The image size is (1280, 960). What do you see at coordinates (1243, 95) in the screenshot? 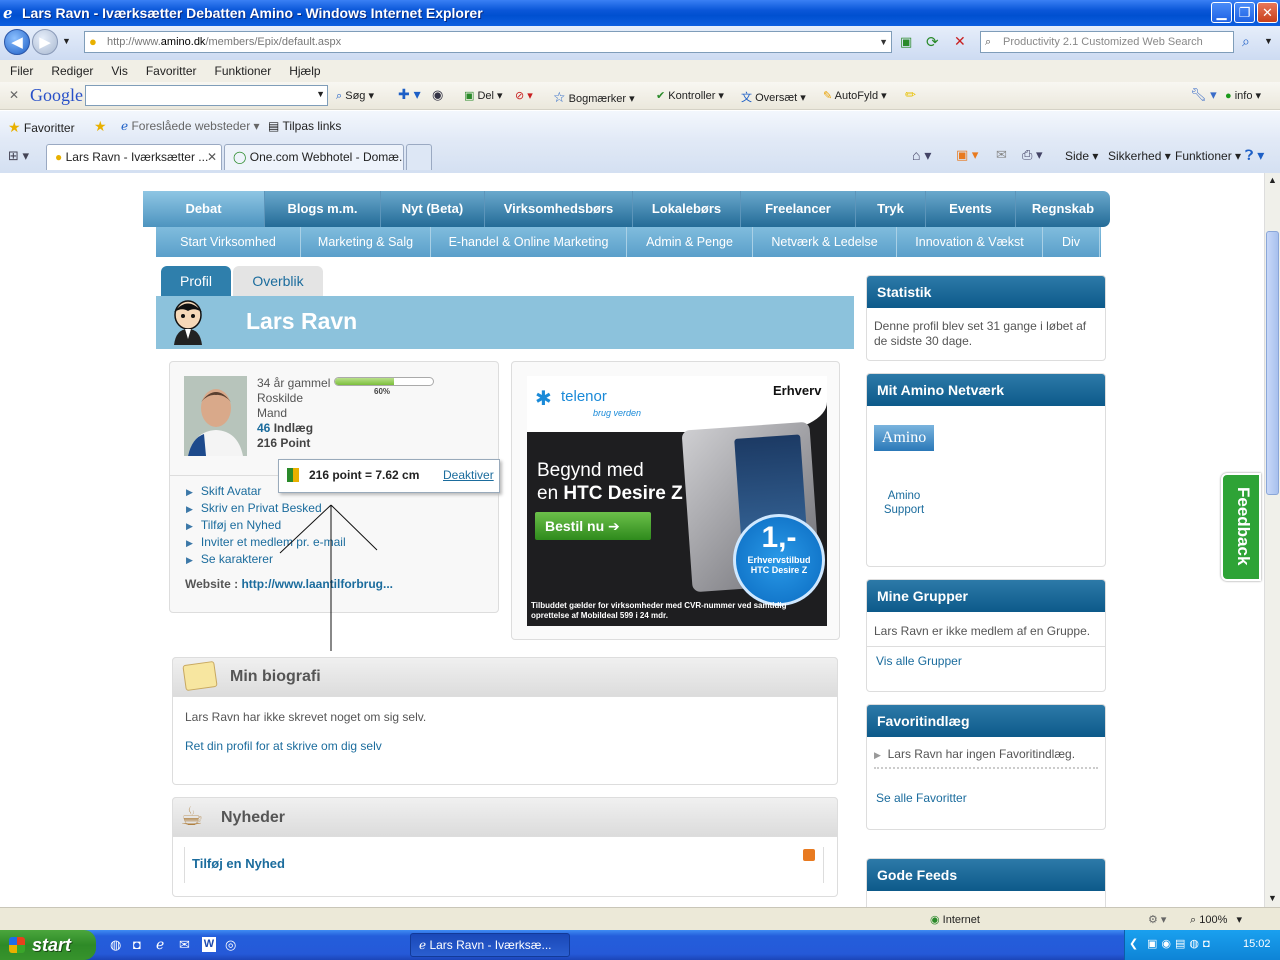
I see `info-button: ● info ▾` at bounding box center [1243, 95].